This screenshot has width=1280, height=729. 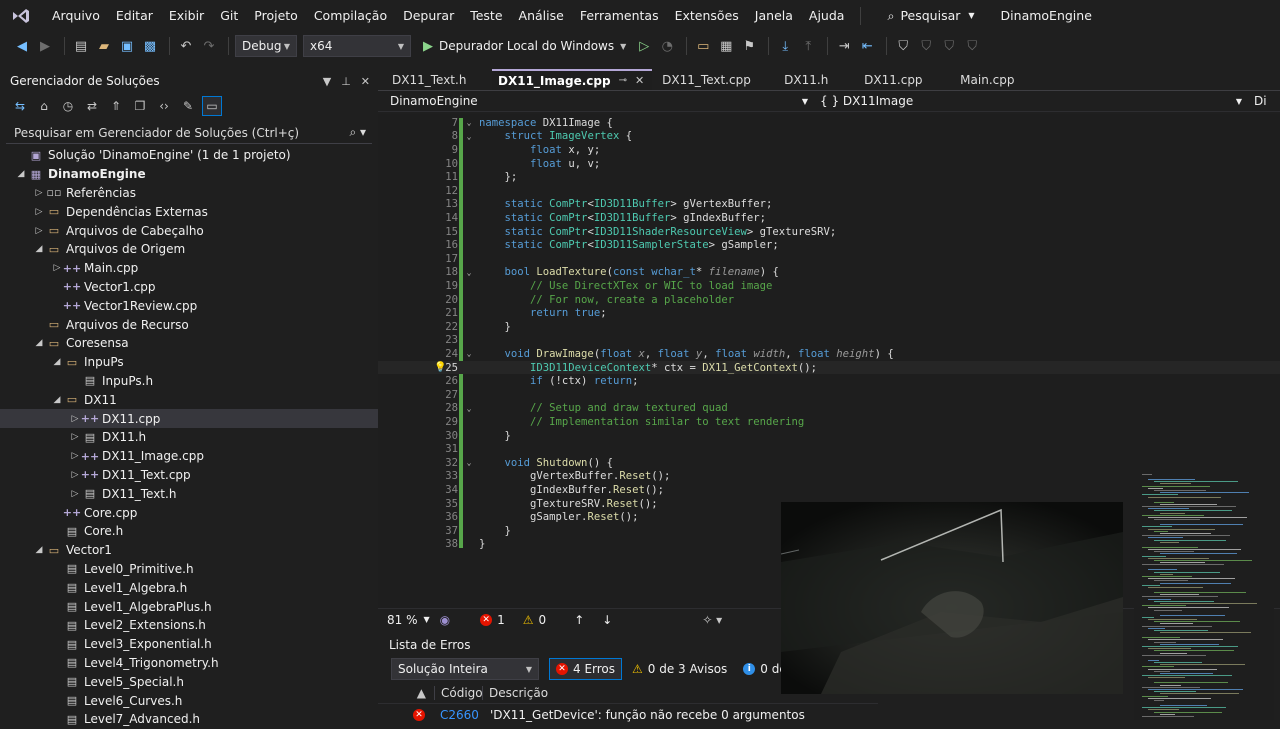 What do you see at coordinates (829, 150) in the screenshot?
I see `code-line: 9 float x, y;` at bounding box center [829, 150].